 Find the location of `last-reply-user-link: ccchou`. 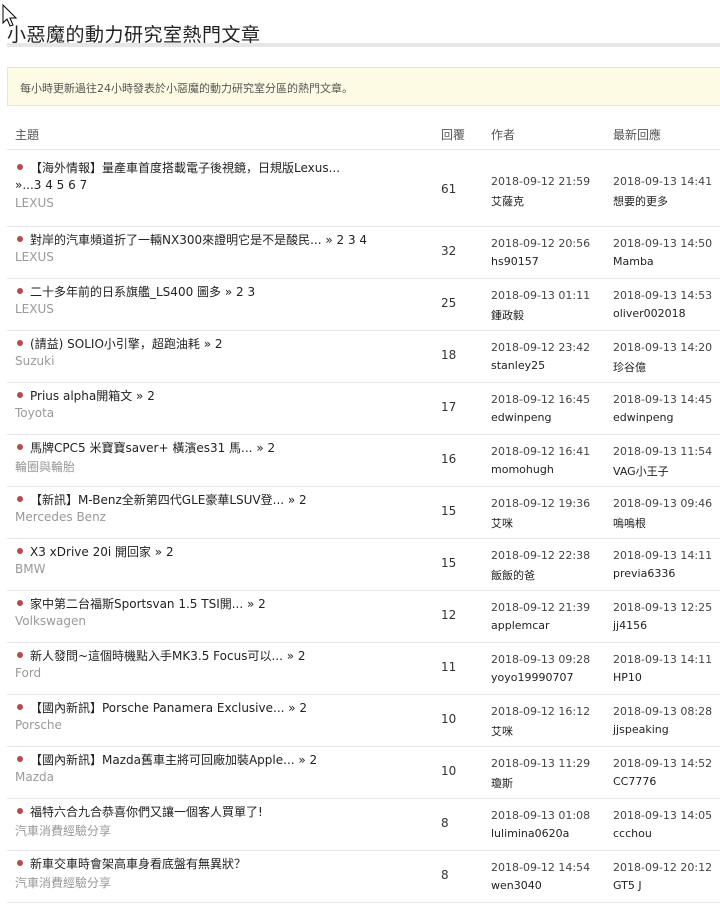

last-reply-user-link: ccchou is located at coordinates (632, 833).